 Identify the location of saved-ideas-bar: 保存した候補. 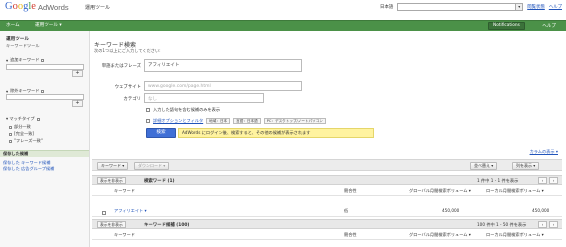
(44, 153).